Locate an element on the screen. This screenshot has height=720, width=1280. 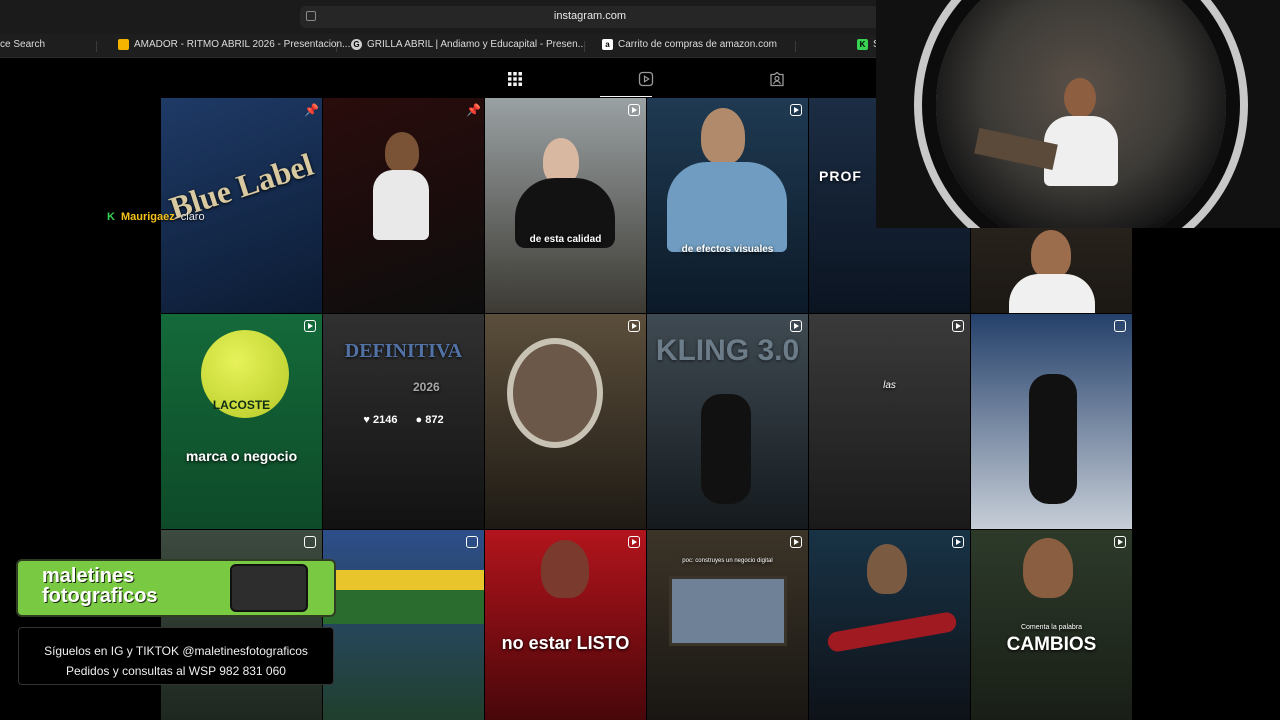
active-tab-indicator is located at coordinates (626, 96).